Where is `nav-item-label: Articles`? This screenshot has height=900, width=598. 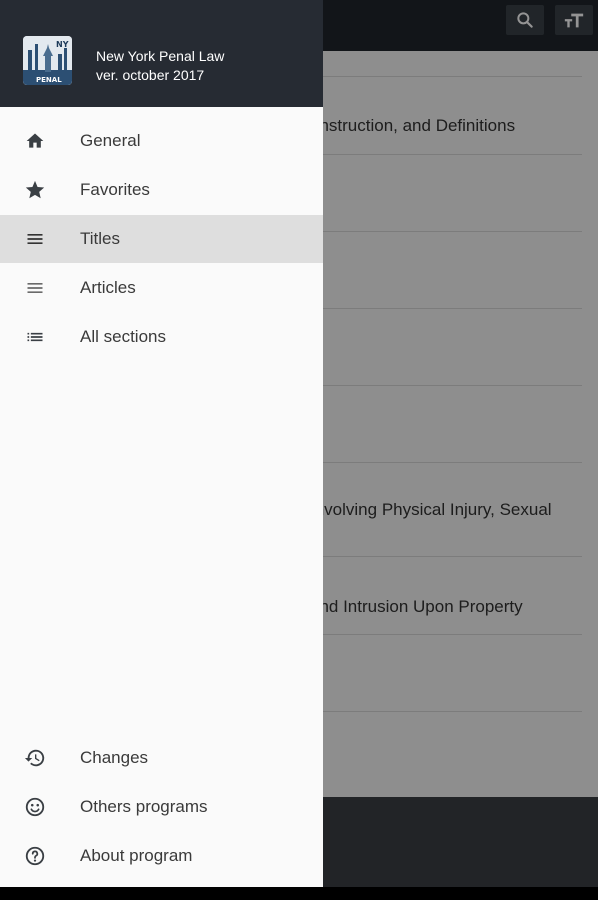 nav-item-label: Articles is located at coordinates (108, 287).